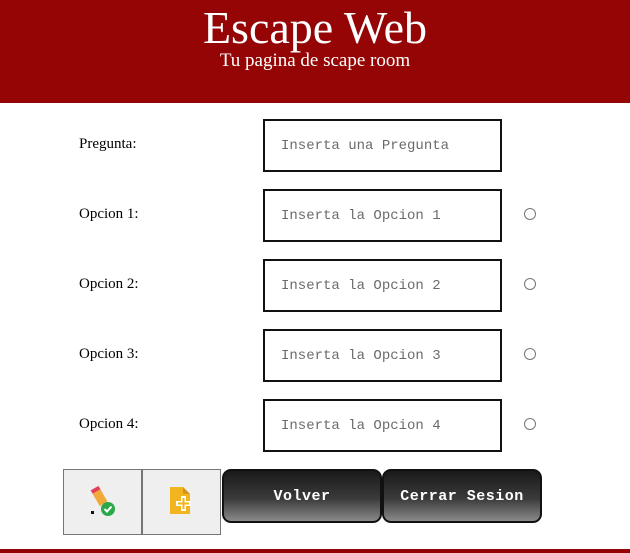 This screenshot has width=630, height=553. I want to click on edit-check-button, so click(102, 502).